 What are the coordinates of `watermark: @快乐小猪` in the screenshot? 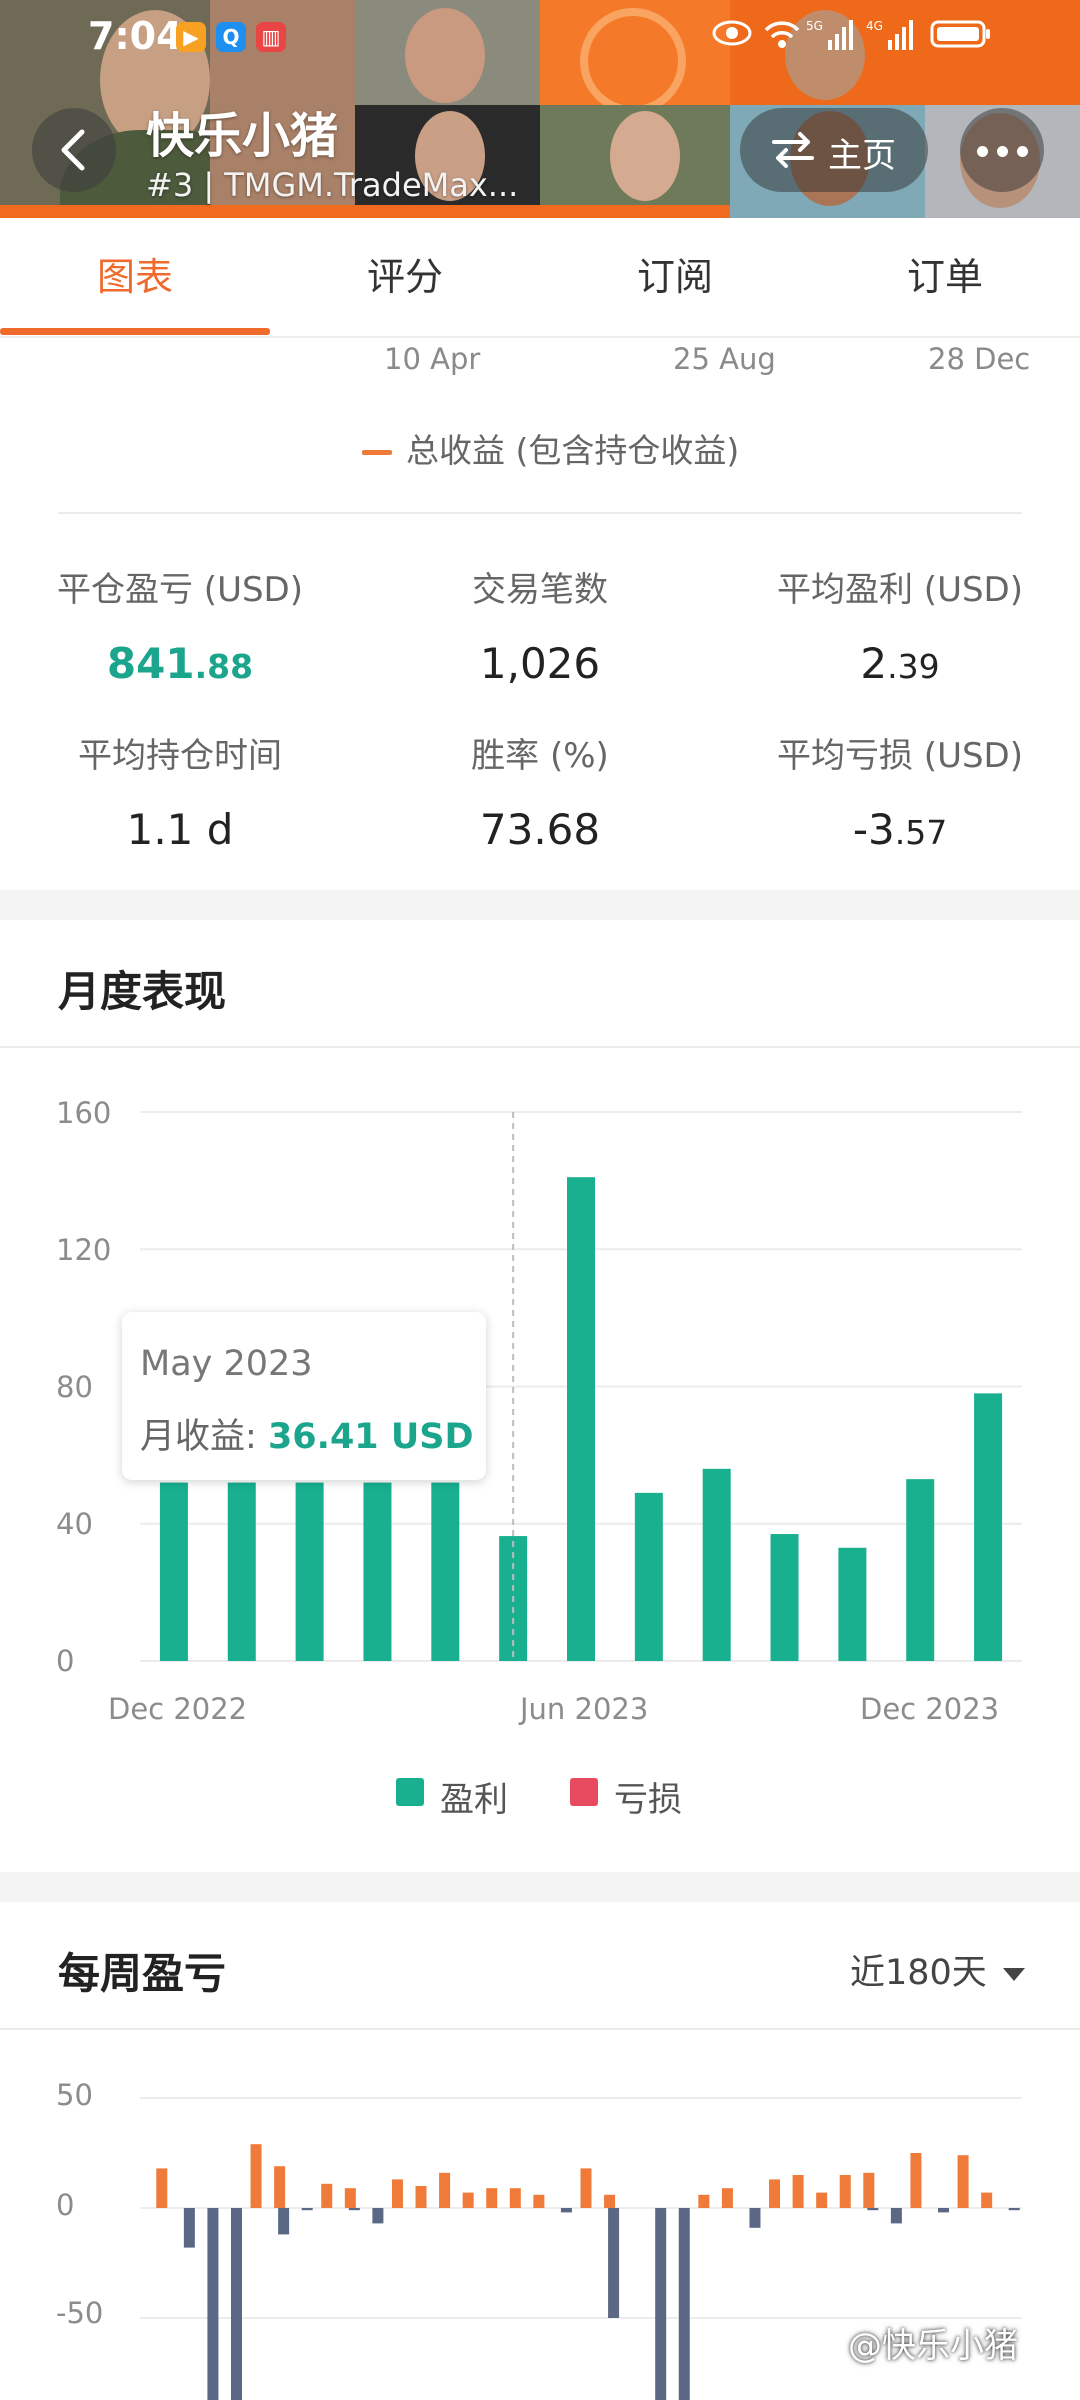 It's located at (933, 2346).